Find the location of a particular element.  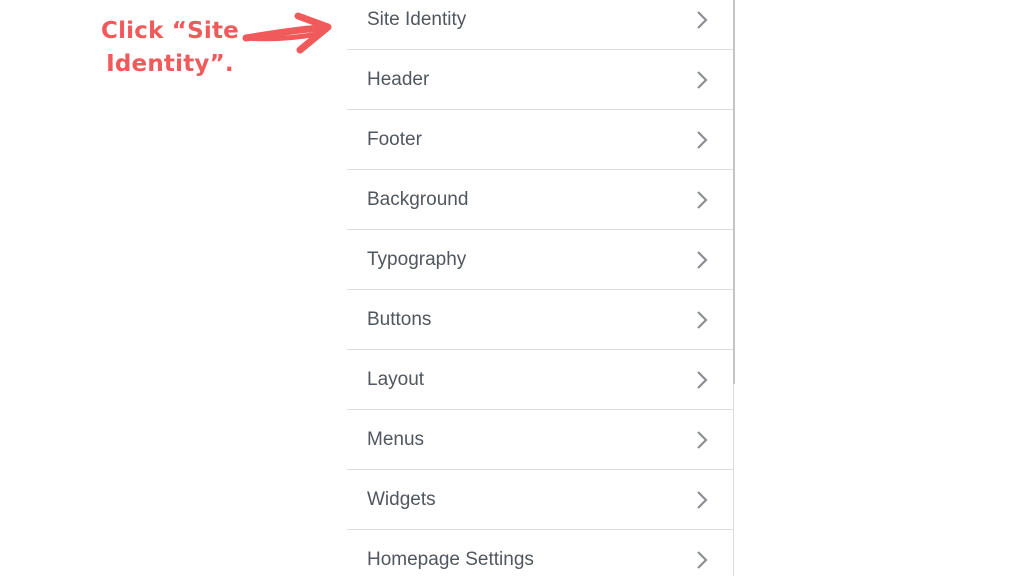

arrow-right-icon is located at coordinates (287, 33).